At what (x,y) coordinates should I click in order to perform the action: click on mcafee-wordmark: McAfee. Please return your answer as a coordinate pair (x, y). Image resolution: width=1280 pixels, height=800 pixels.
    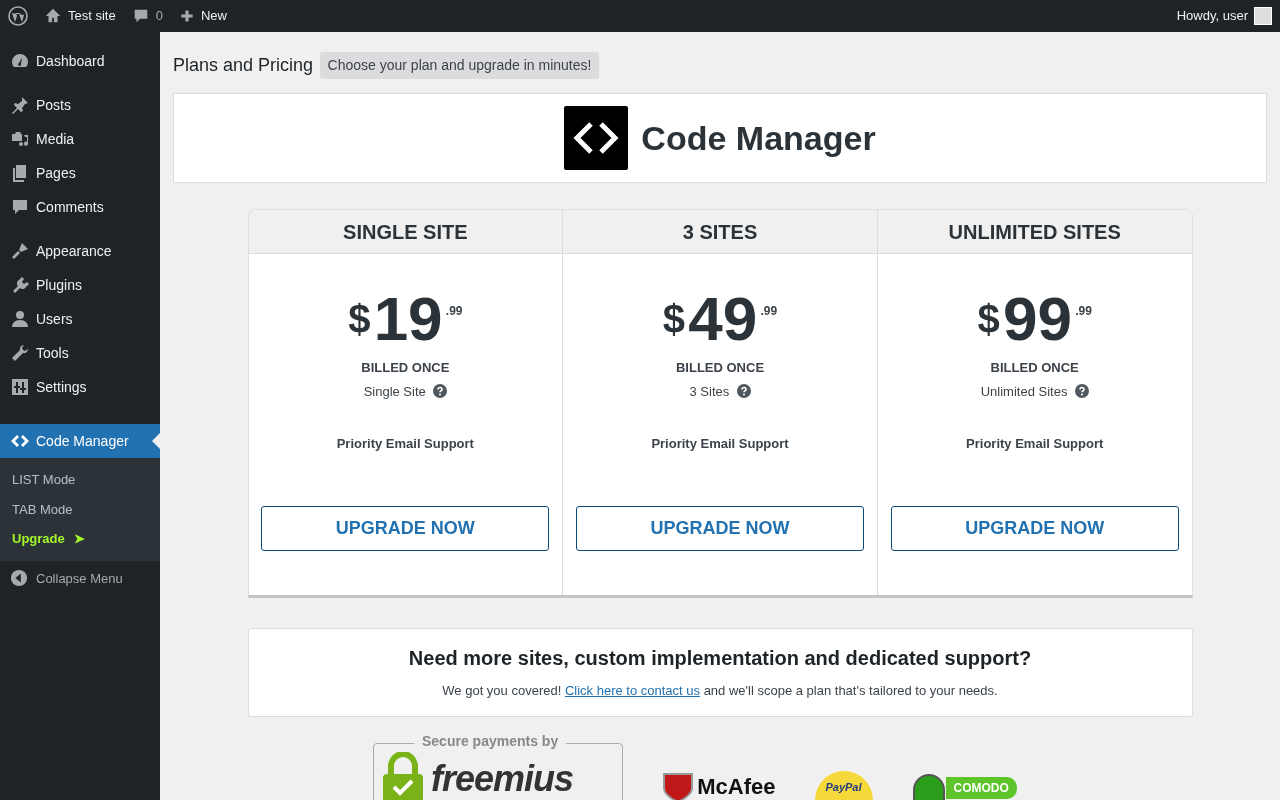
    Looking at the image, I should click on (736, 786).